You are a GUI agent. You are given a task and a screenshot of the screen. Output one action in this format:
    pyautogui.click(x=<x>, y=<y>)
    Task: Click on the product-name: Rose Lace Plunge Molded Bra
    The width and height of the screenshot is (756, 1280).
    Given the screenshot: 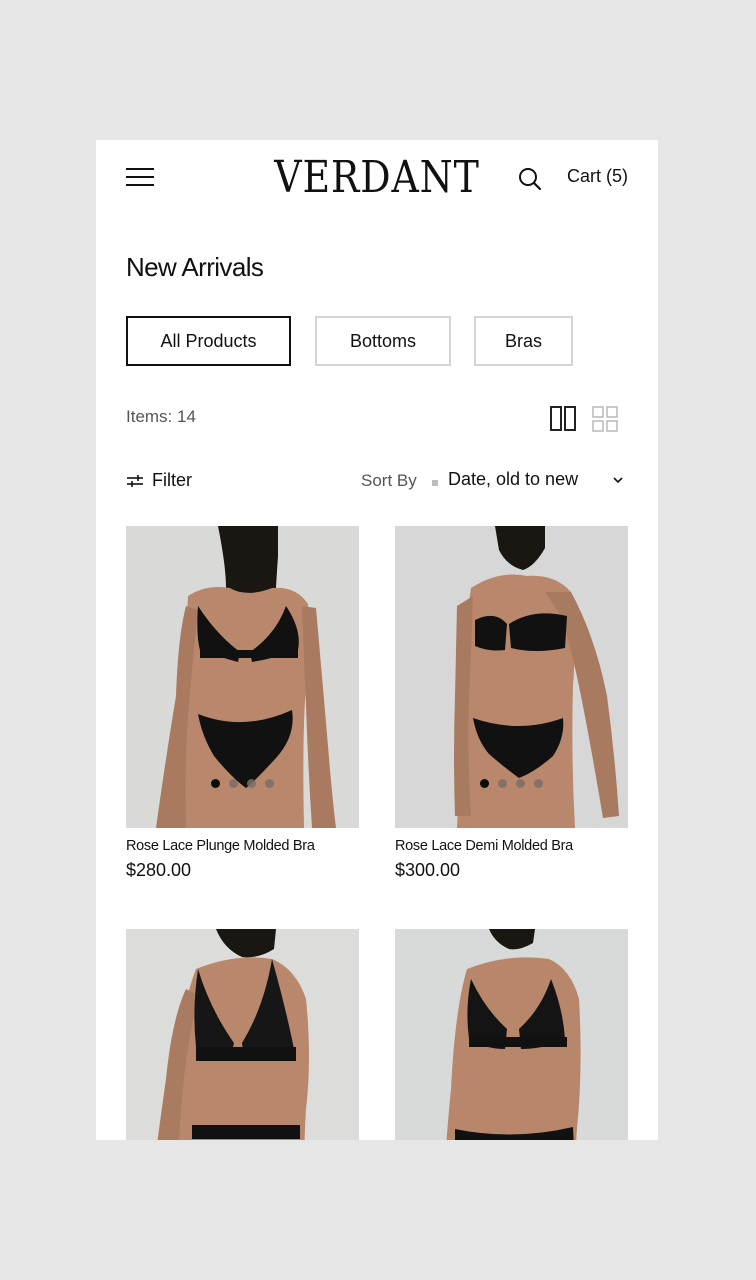 What is the action you would take?
    pyautogui.click(x=242, y=846)
    